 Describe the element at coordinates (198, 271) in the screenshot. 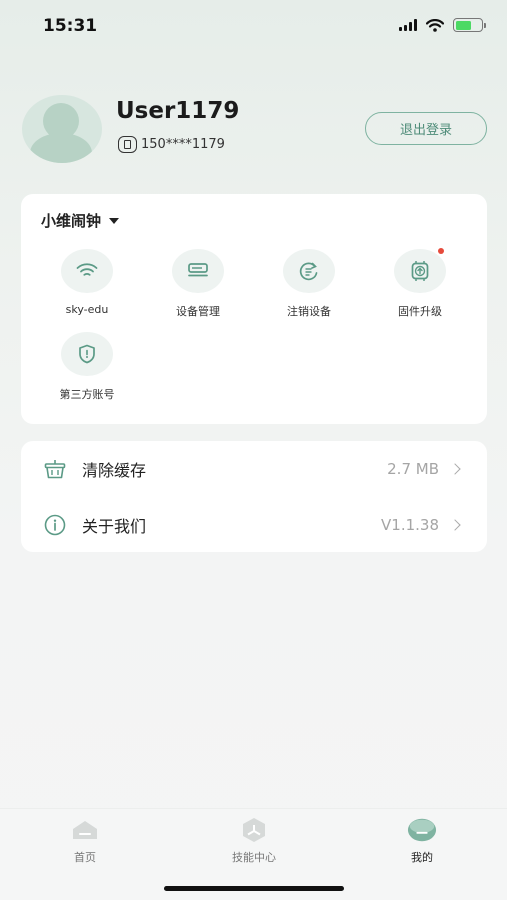

I see `device-manage-icon` at that location.